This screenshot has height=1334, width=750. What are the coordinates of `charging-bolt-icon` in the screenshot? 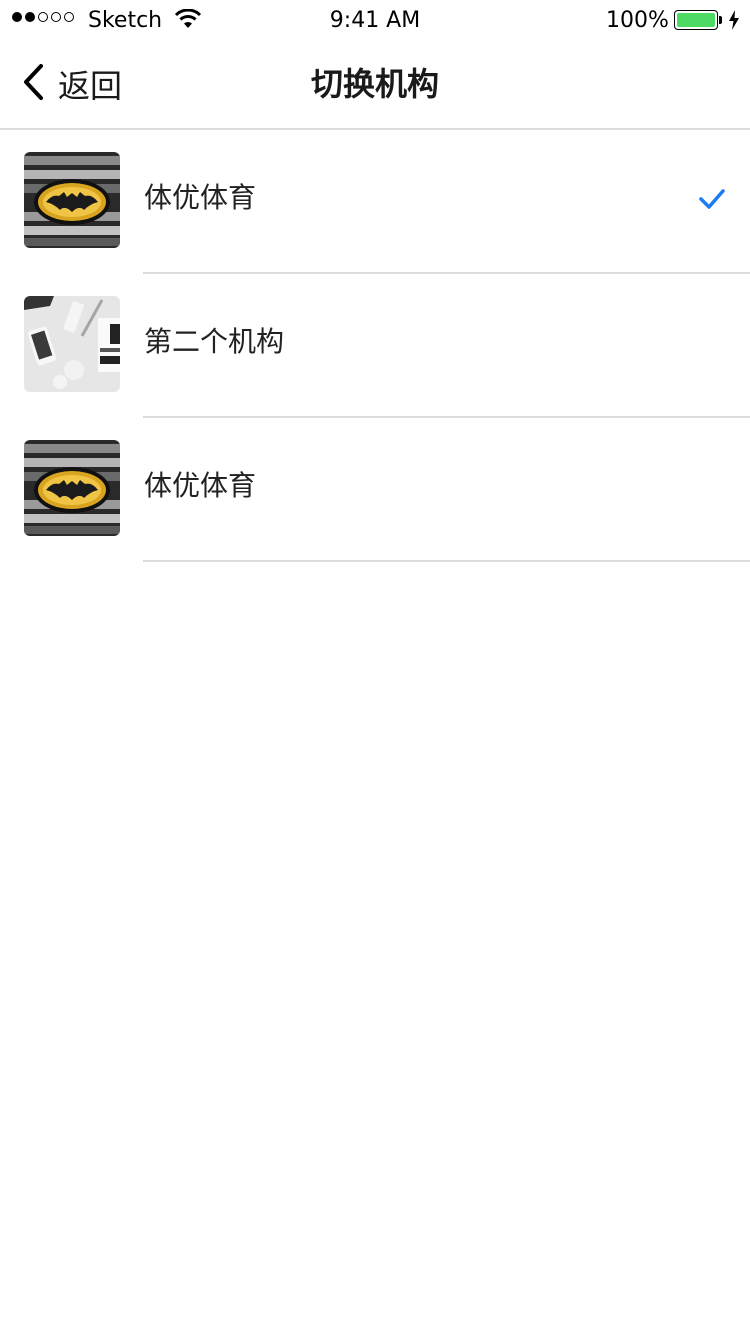 It's located at (734, 23).